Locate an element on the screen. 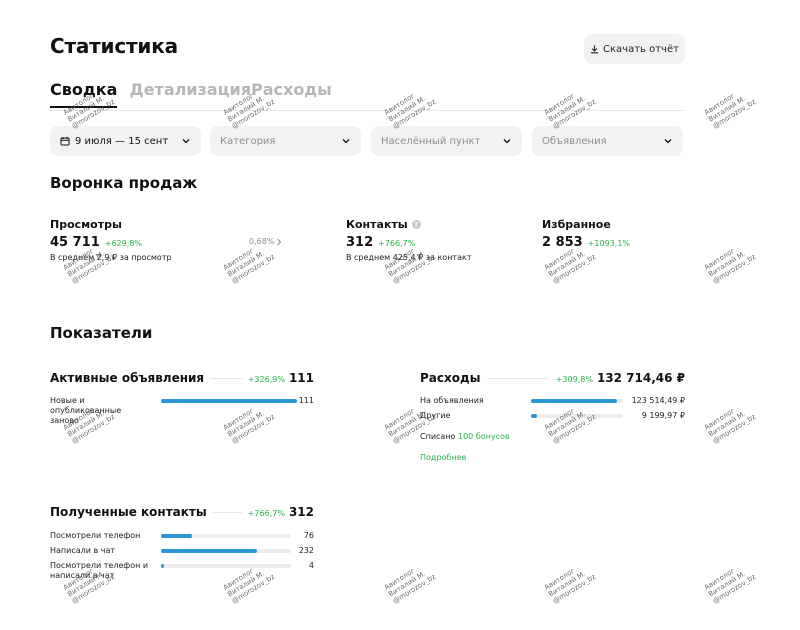 The width and height of the screenshot is (800, 630). period-filter: 9 июля — 15 сент is located at coordinates (125, 141).